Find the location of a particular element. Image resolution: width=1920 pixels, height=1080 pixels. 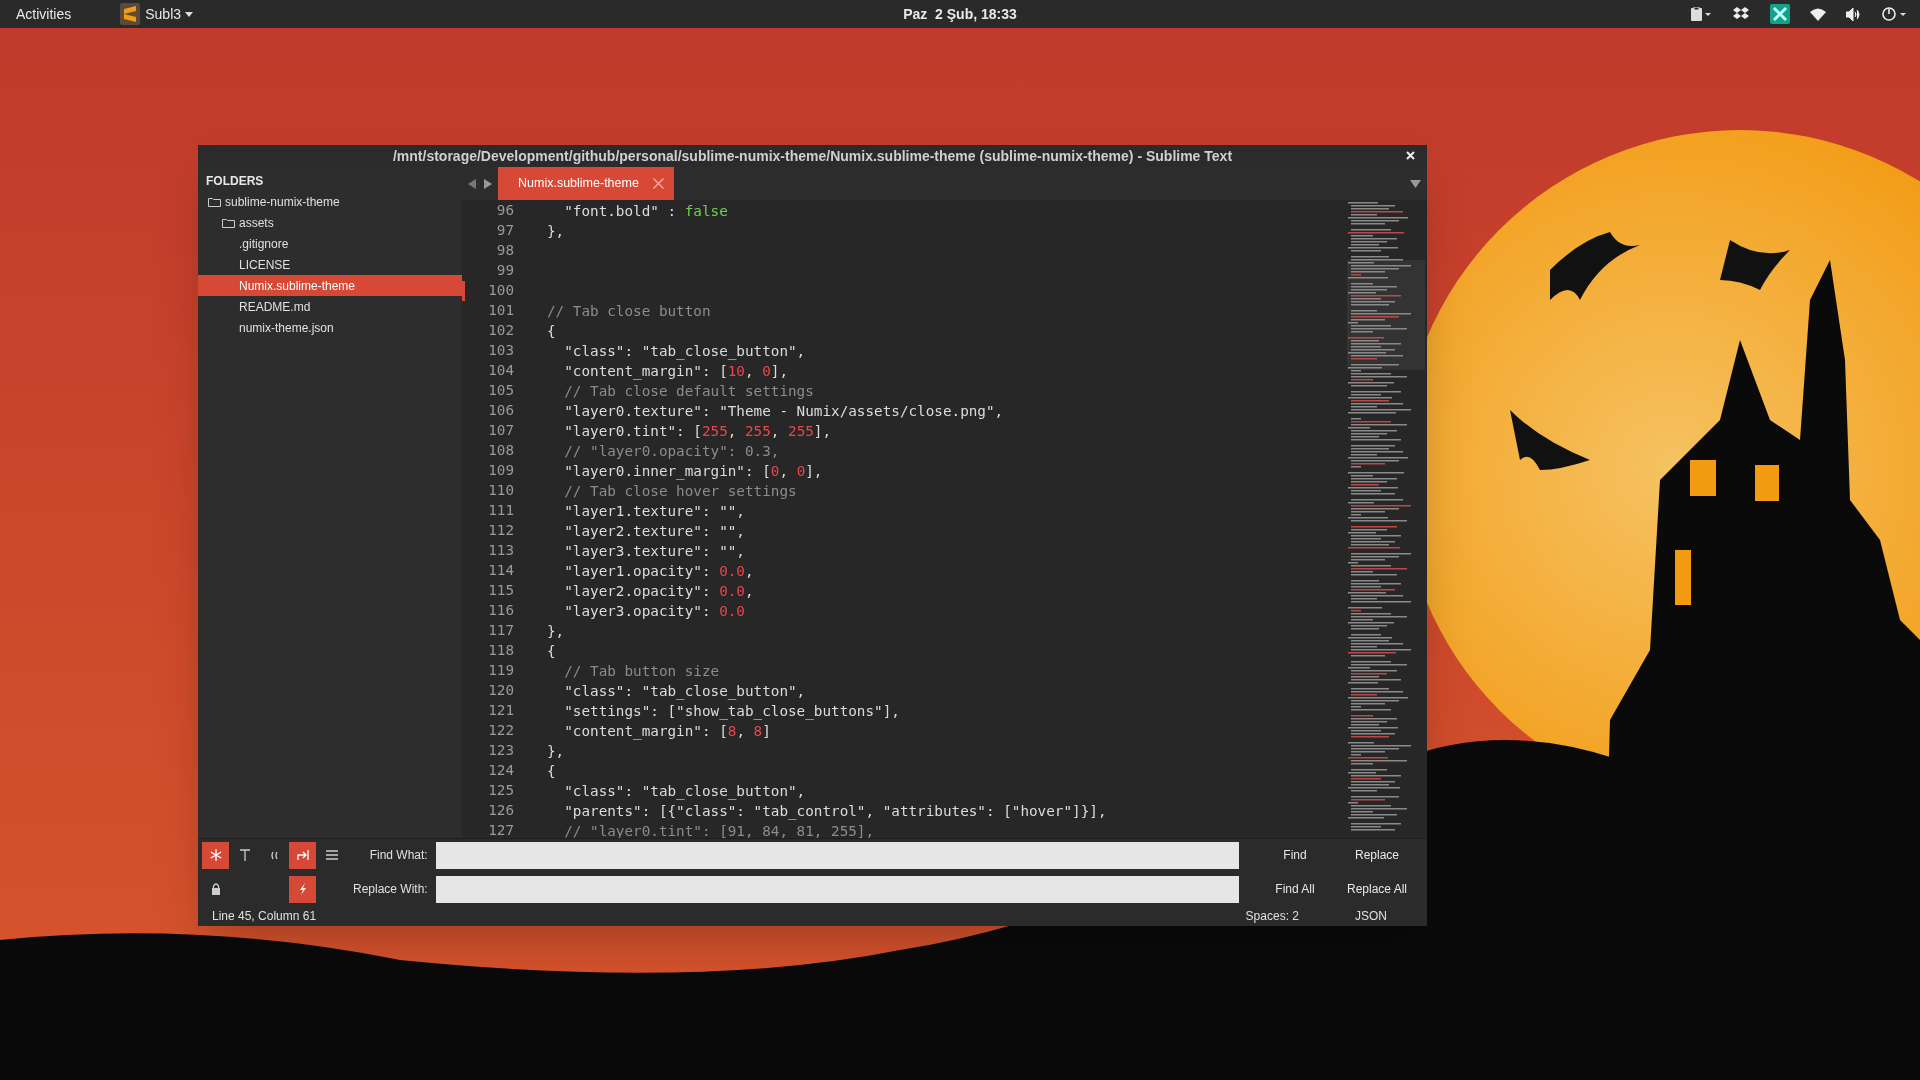

code-line: "layer0.tint": [255, 255, 255], is located at coordinates (697, 431).